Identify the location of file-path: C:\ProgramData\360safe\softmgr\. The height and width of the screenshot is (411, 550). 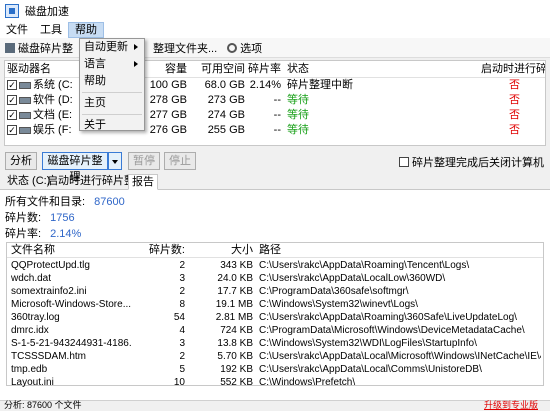
(334, 291).